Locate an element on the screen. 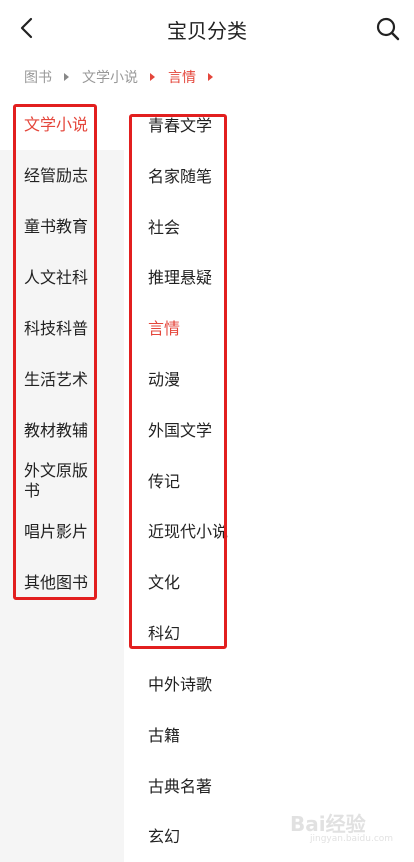 This screenshot has height=862, width=414. subcategory-item: 玄幻 is located at coordinates (189, 837).